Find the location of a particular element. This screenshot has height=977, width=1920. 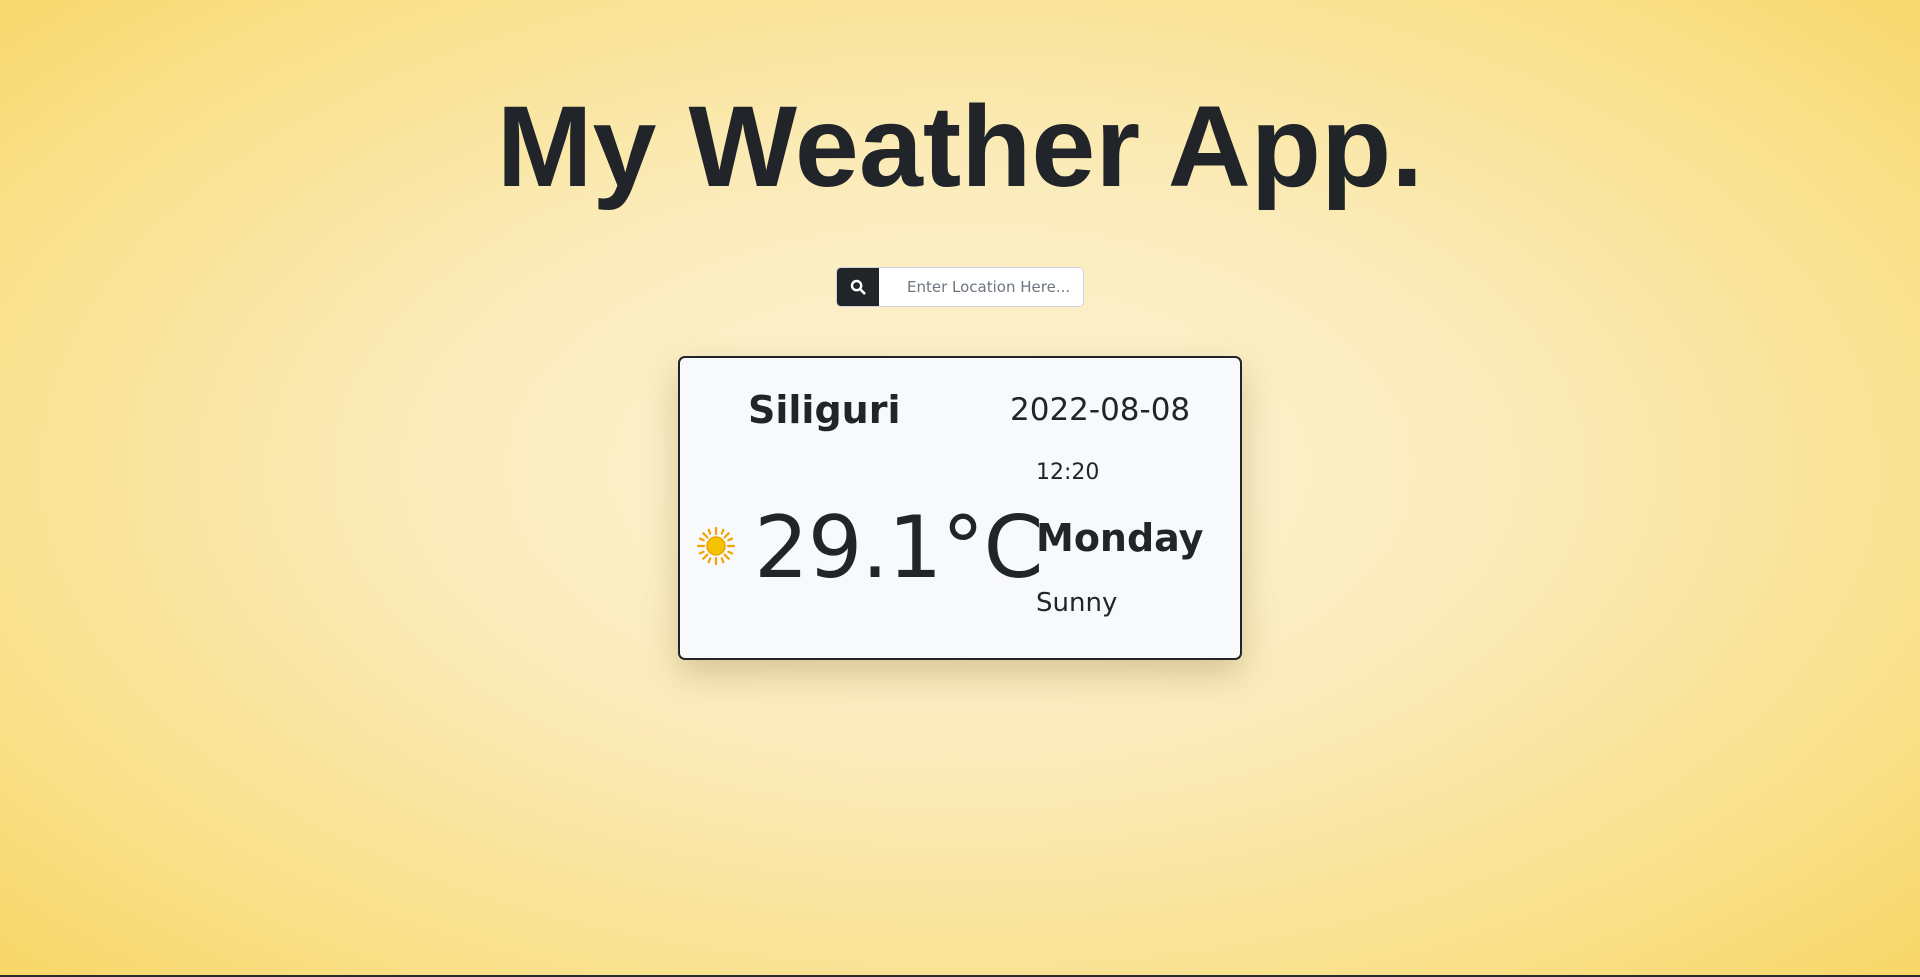

condition-label: Sunny is located at coordinates (1077, 603).